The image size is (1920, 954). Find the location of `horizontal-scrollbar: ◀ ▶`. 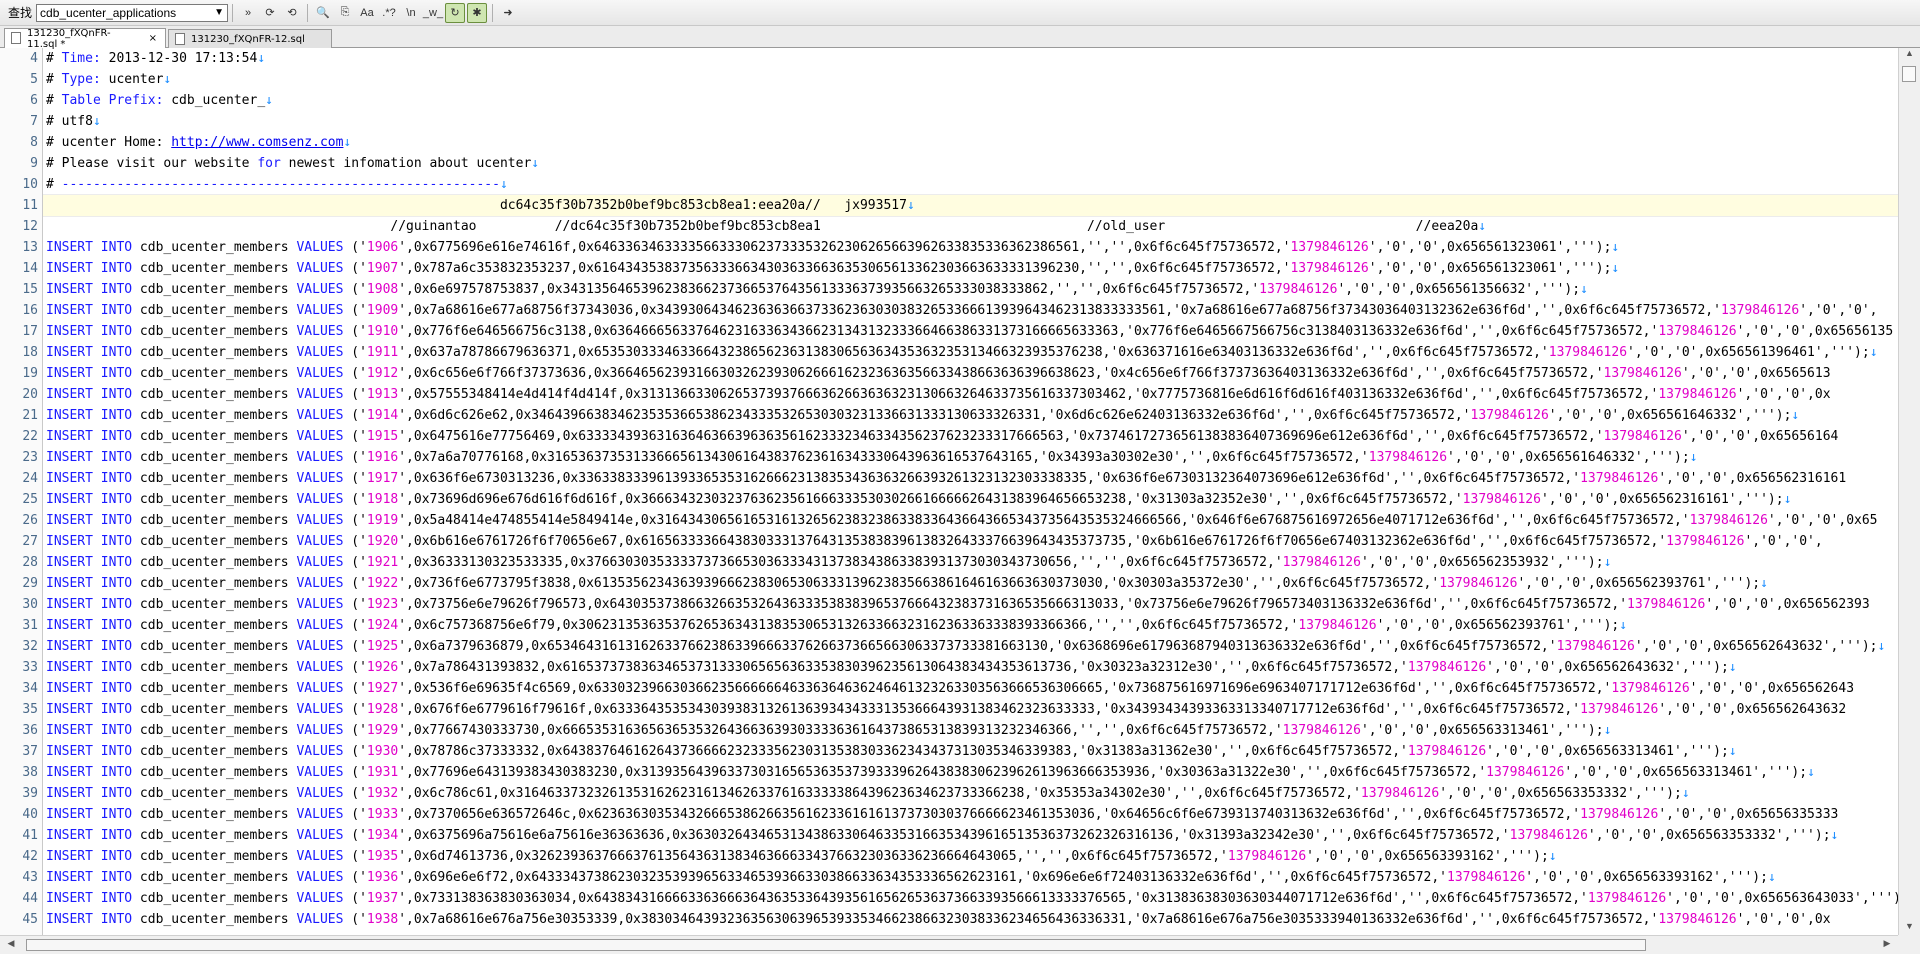

horizontal-scrollbar: ◀ ▶ is located at coordinates (949, 944).